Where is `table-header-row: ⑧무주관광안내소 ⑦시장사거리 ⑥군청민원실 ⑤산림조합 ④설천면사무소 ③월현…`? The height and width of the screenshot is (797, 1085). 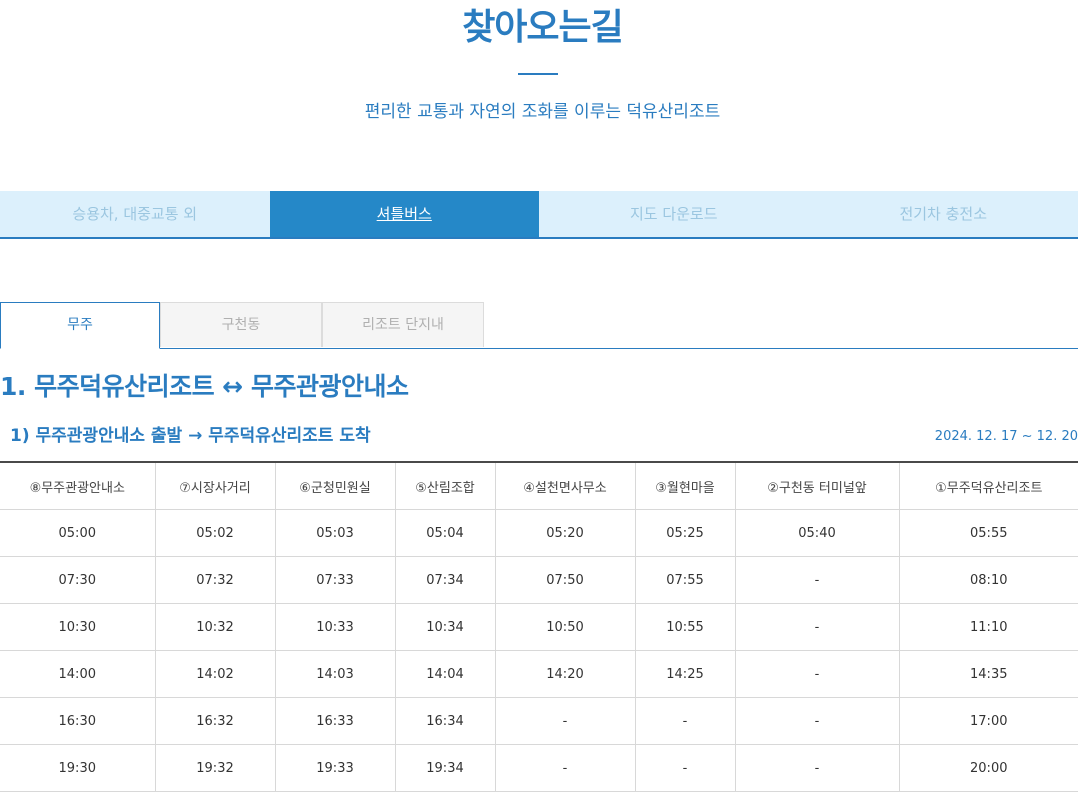 table-header-row: ⑧무주관광안내소 ⑦시장사거리 ⑥군청민원실 ⑤산림조합 ④설천면사무소 ③월현… is located at coordinates (539, 485).